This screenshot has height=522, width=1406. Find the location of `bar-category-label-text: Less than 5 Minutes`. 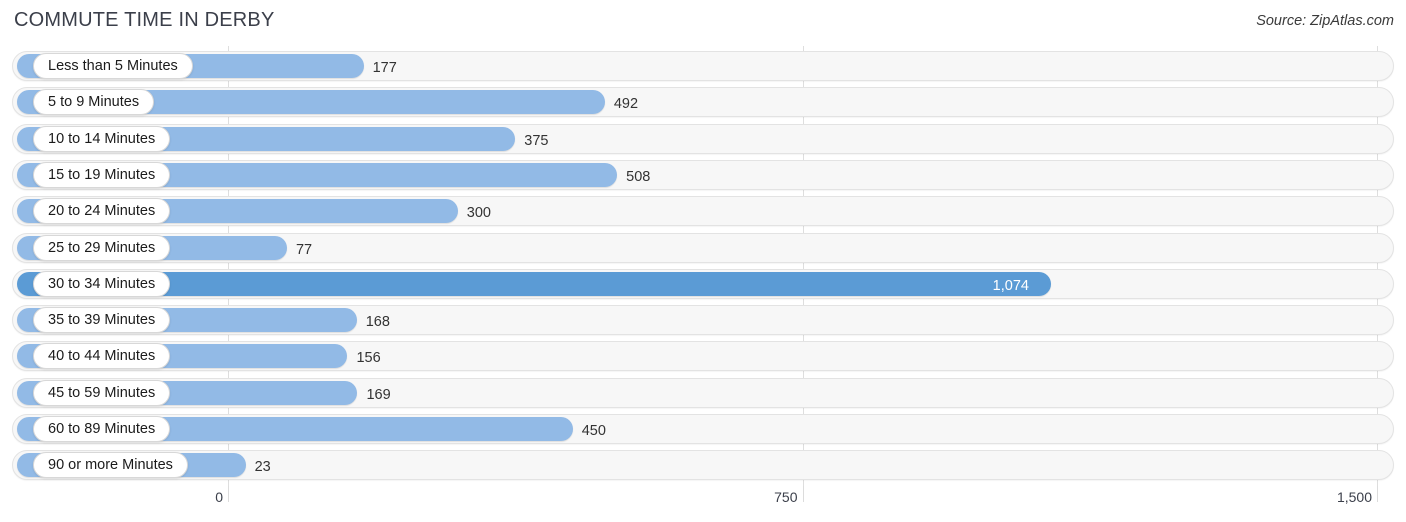

bar-category-label-text: Less than 5 Minutes is located at coordinates (113, 66).